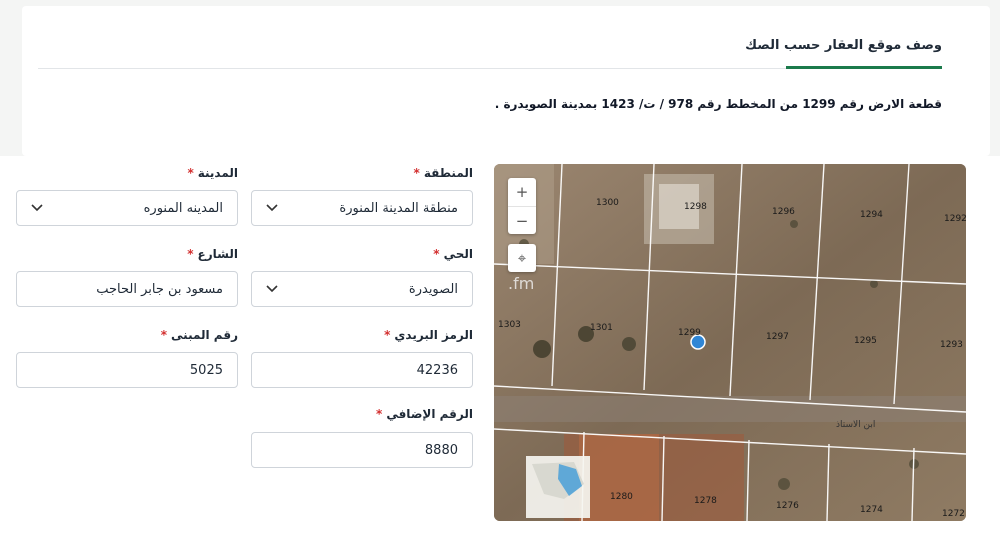 This screenshot has width=1000, height=547. Describe the element at coordinates (787, 506) in the screenshot. I see `plot-label: 1276` at that location.